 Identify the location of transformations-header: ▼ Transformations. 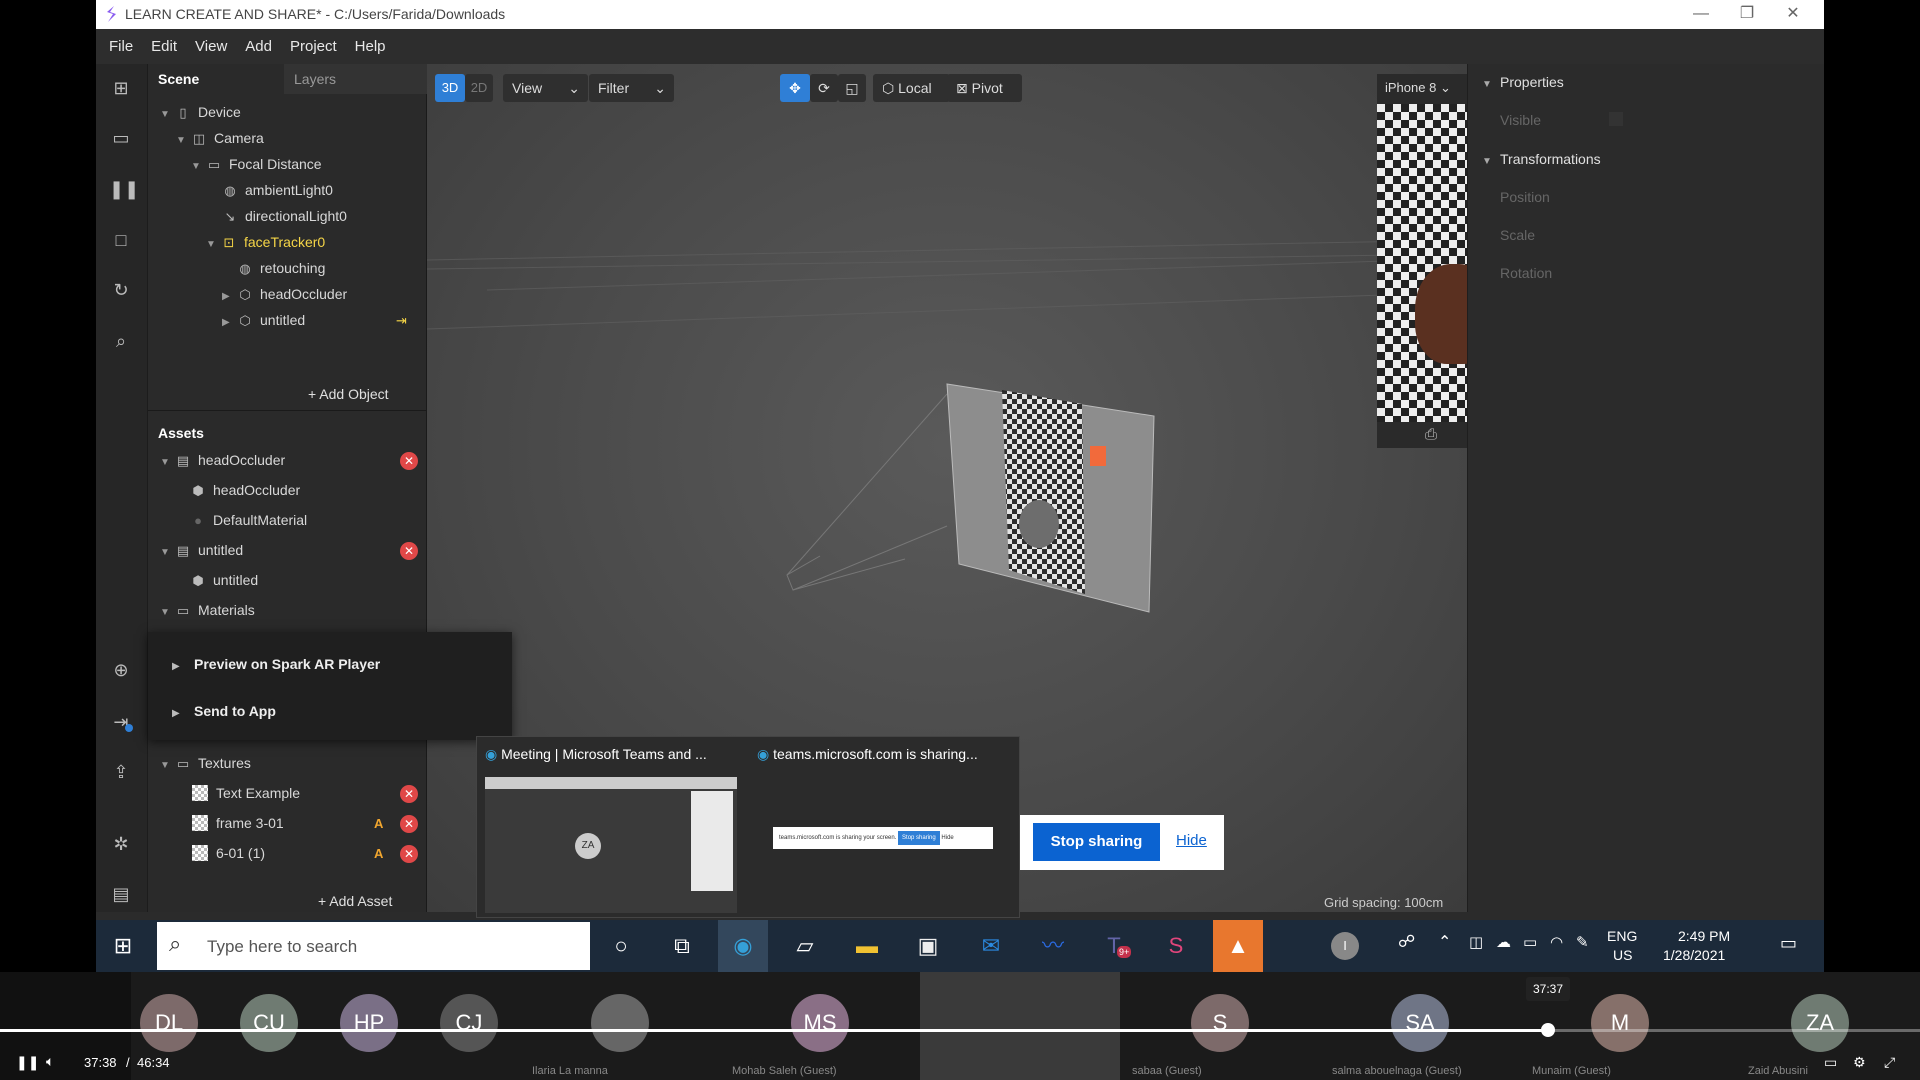
(1541, 159).